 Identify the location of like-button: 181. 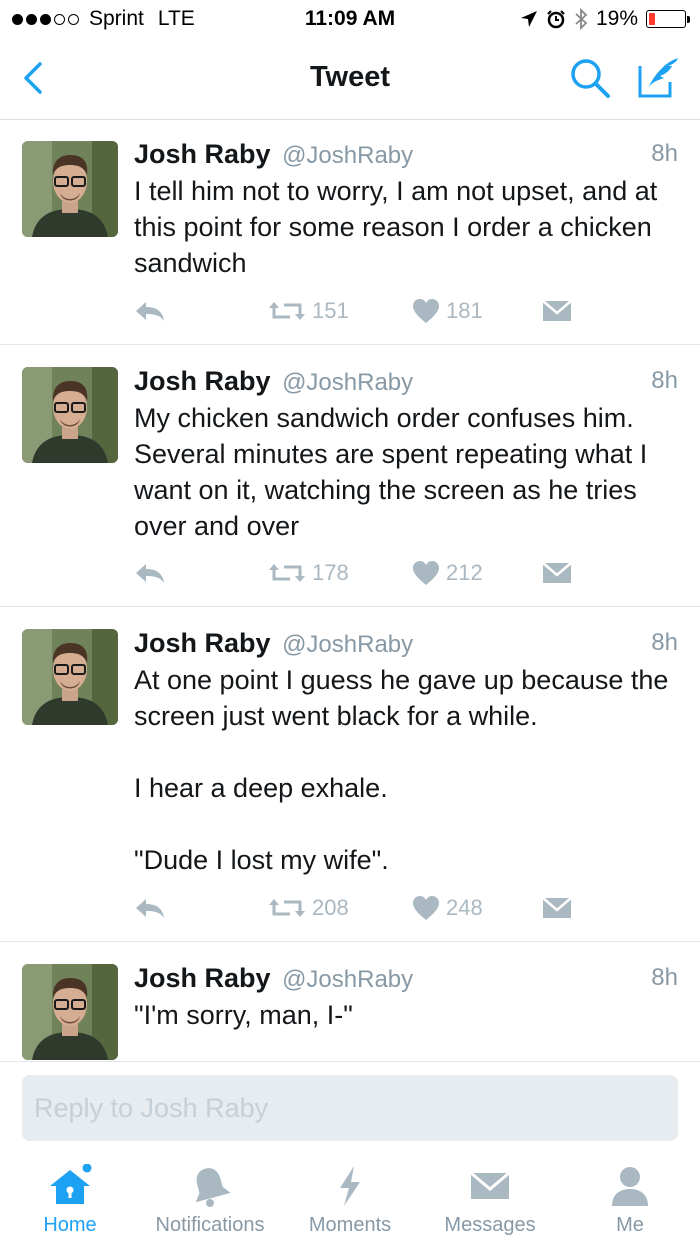
(447, 311).